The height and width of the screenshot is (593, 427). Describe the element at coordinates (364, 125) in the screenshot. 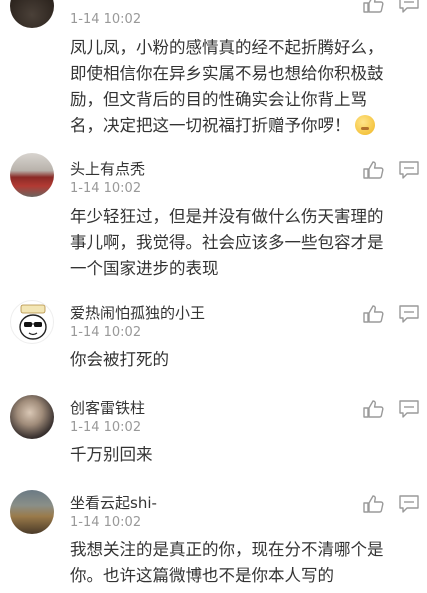

I see `smile-emoji-icon` at that location.